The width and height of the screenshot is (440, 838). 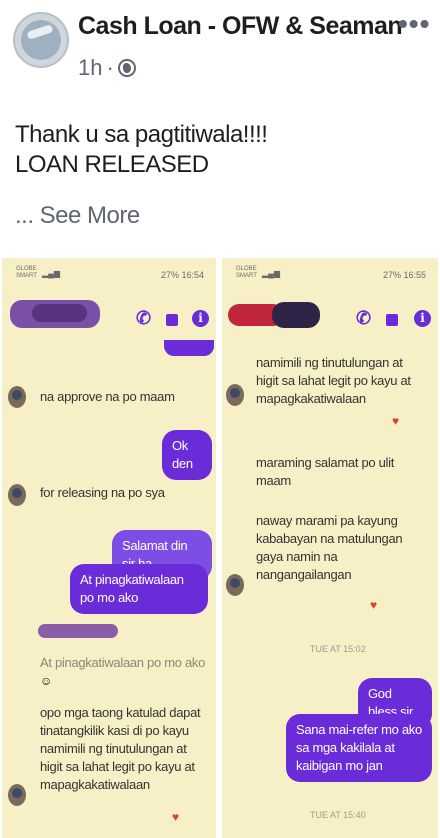 What do you see at coordinates (220, 50) in the screenshot?
I see `post-header: Cash Loan - OFW & Seaman 1h · •••` at bounding box center [220, 50].